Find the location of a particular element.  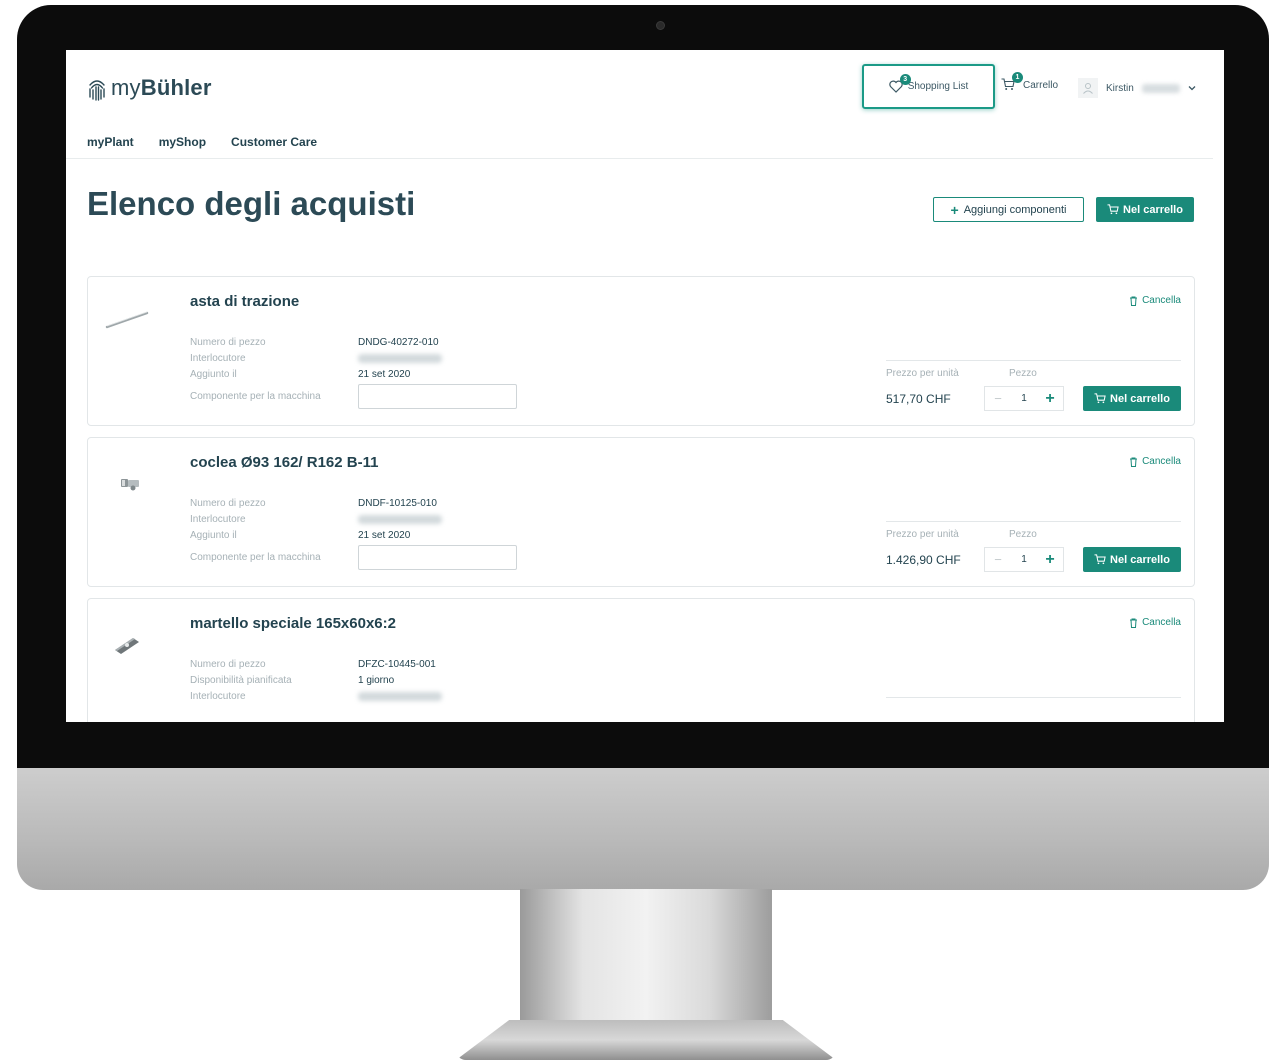

plus-icon: + is located at coordinates (954, 209).